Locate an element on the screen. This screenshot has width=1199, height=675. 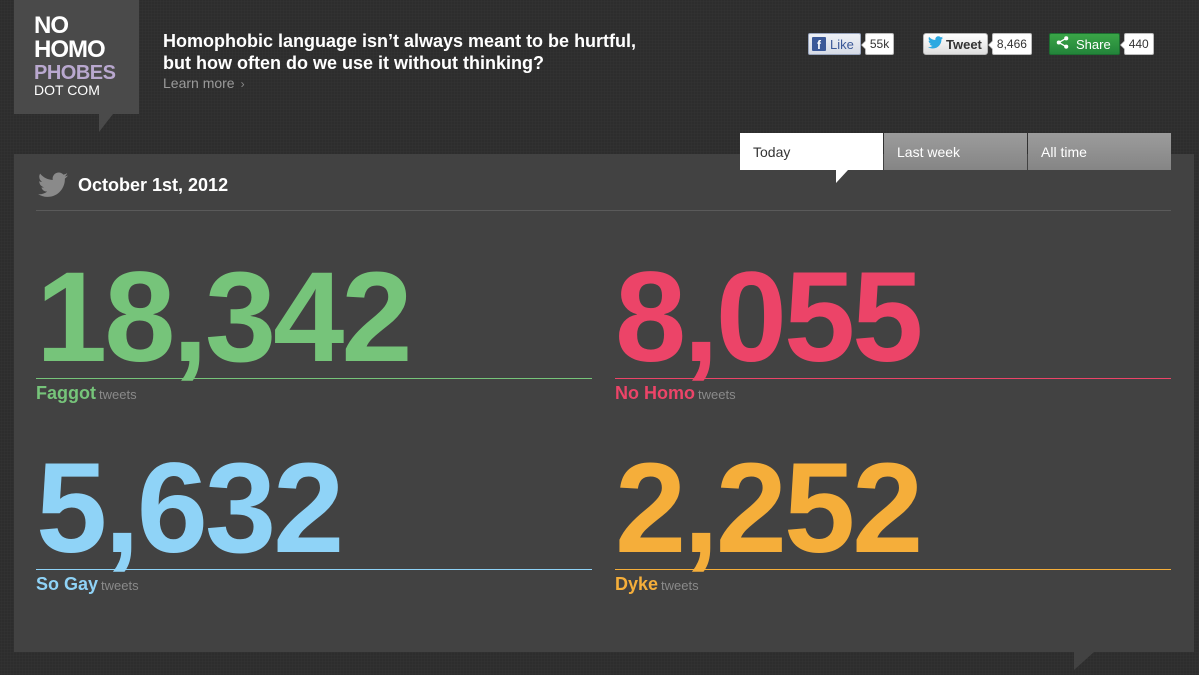
stat-term: So Gay is located at coordinates (67, 584).